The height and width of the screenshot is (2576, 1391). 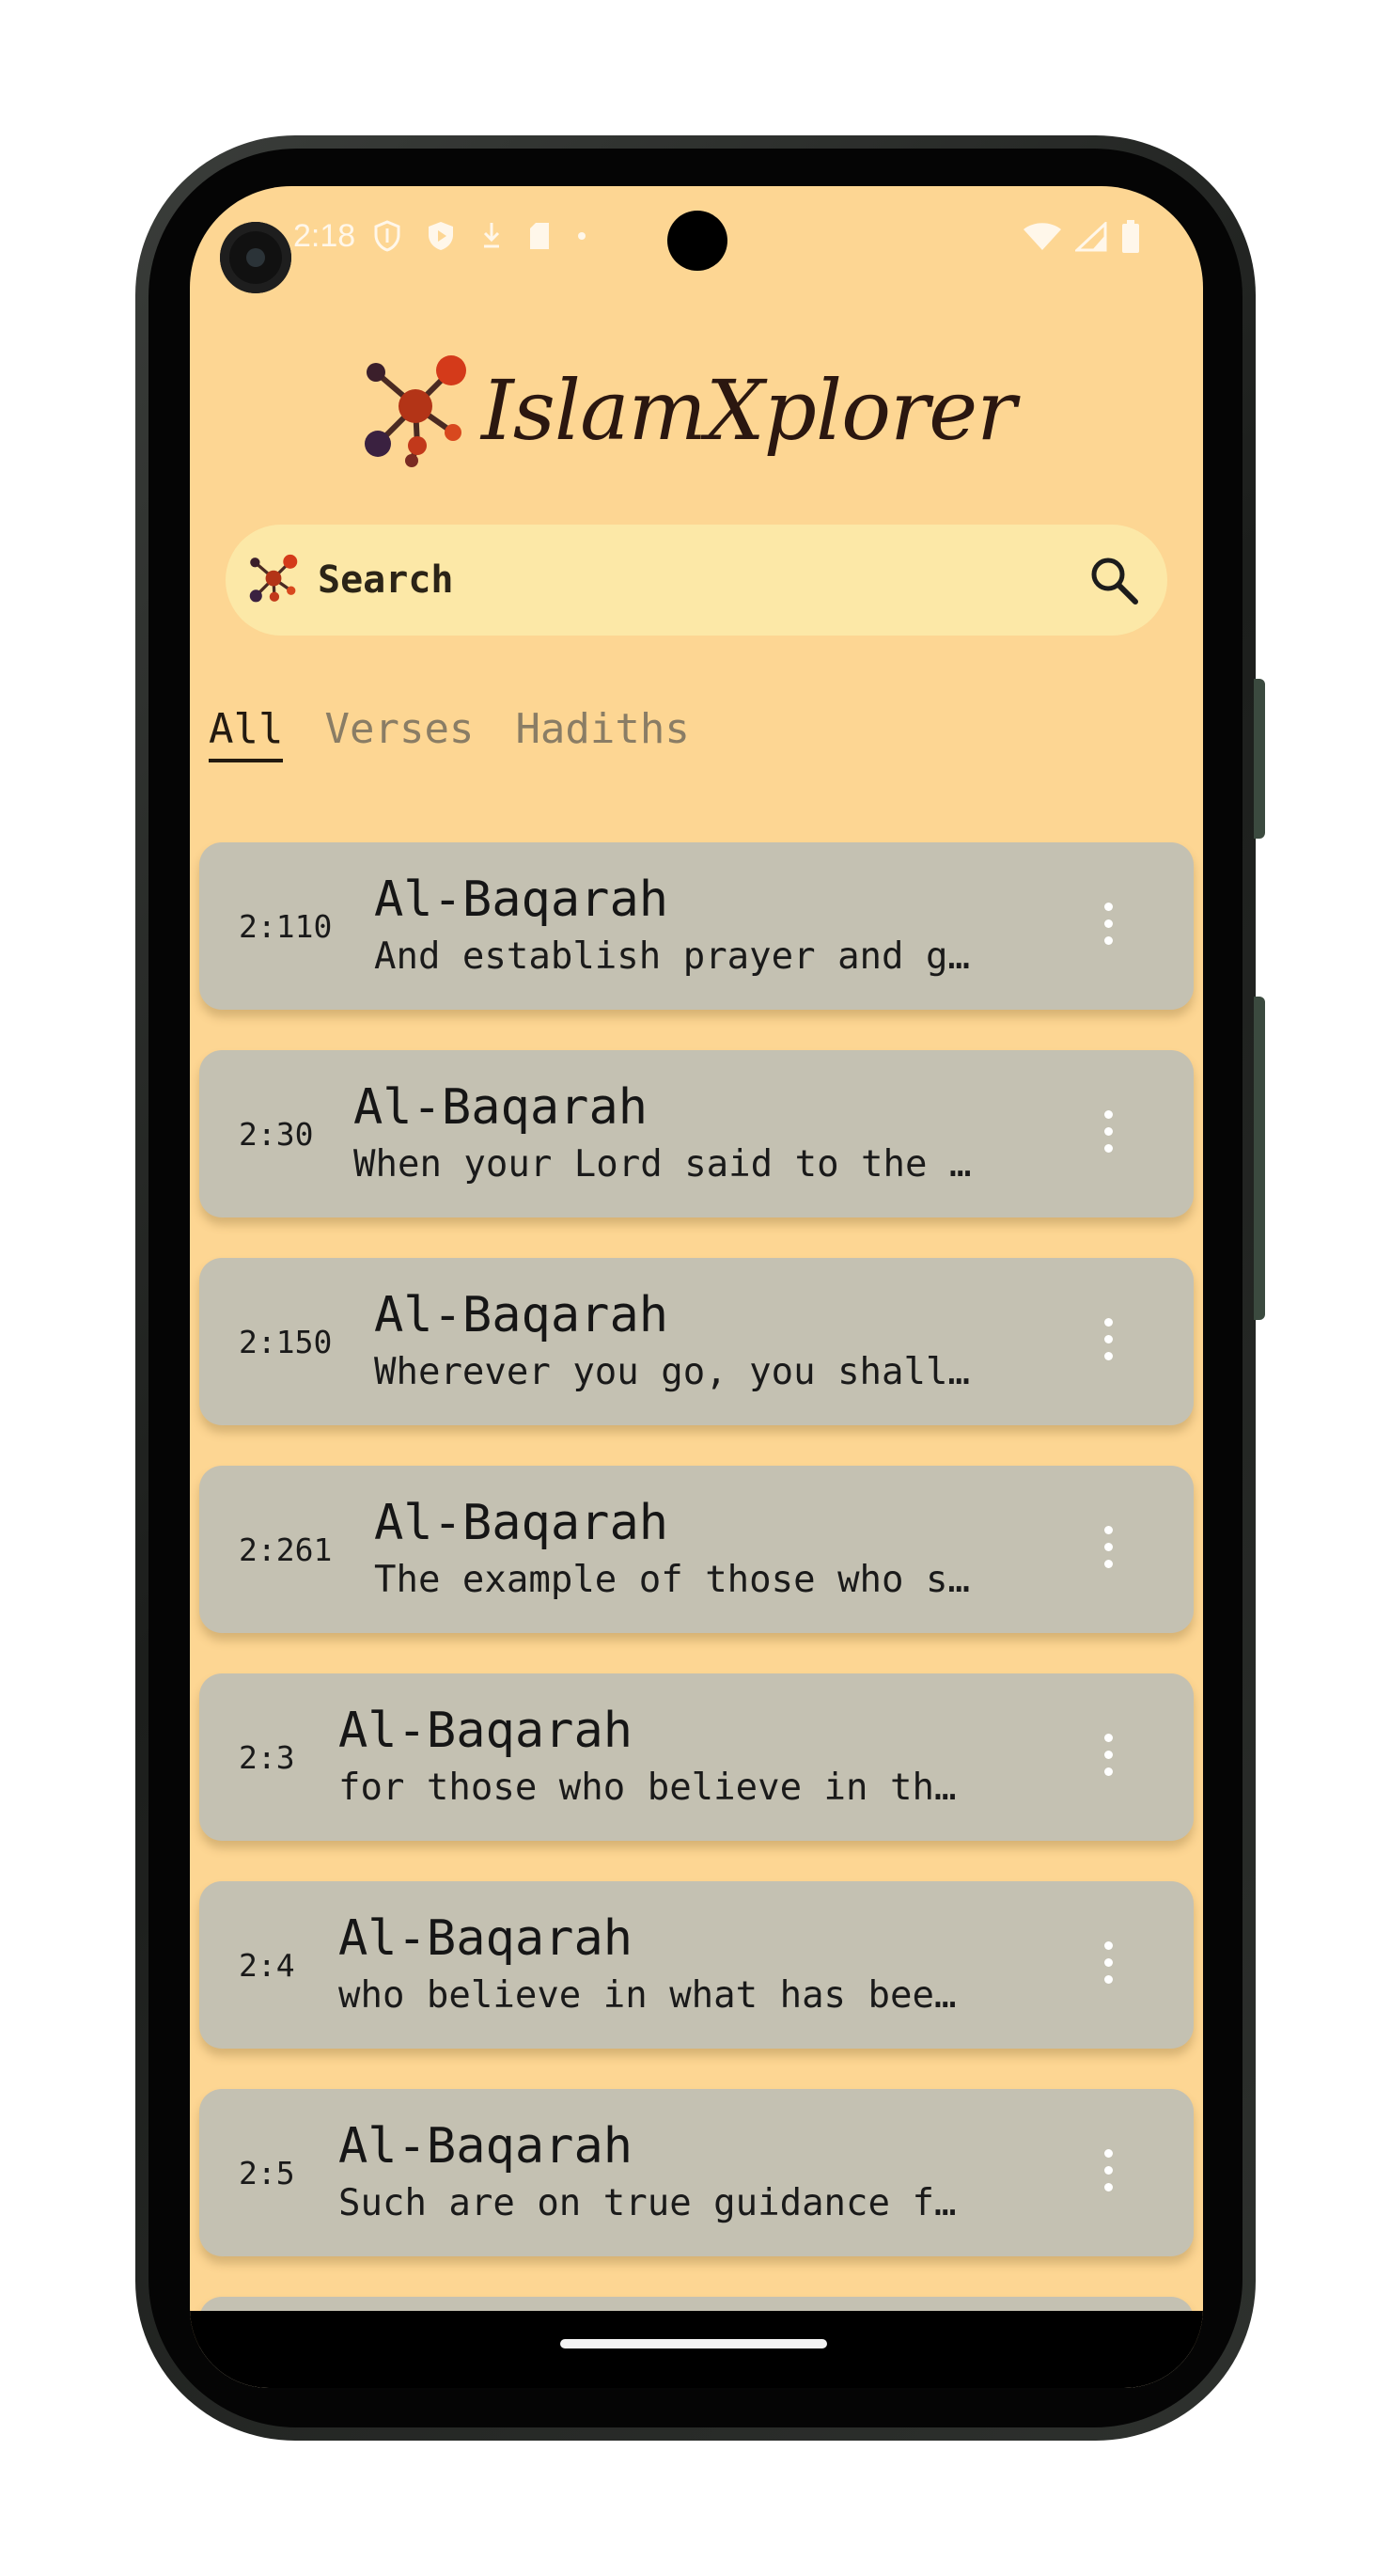 I want to click on verse-reference: 2:5, so click(x=267, y=2172).